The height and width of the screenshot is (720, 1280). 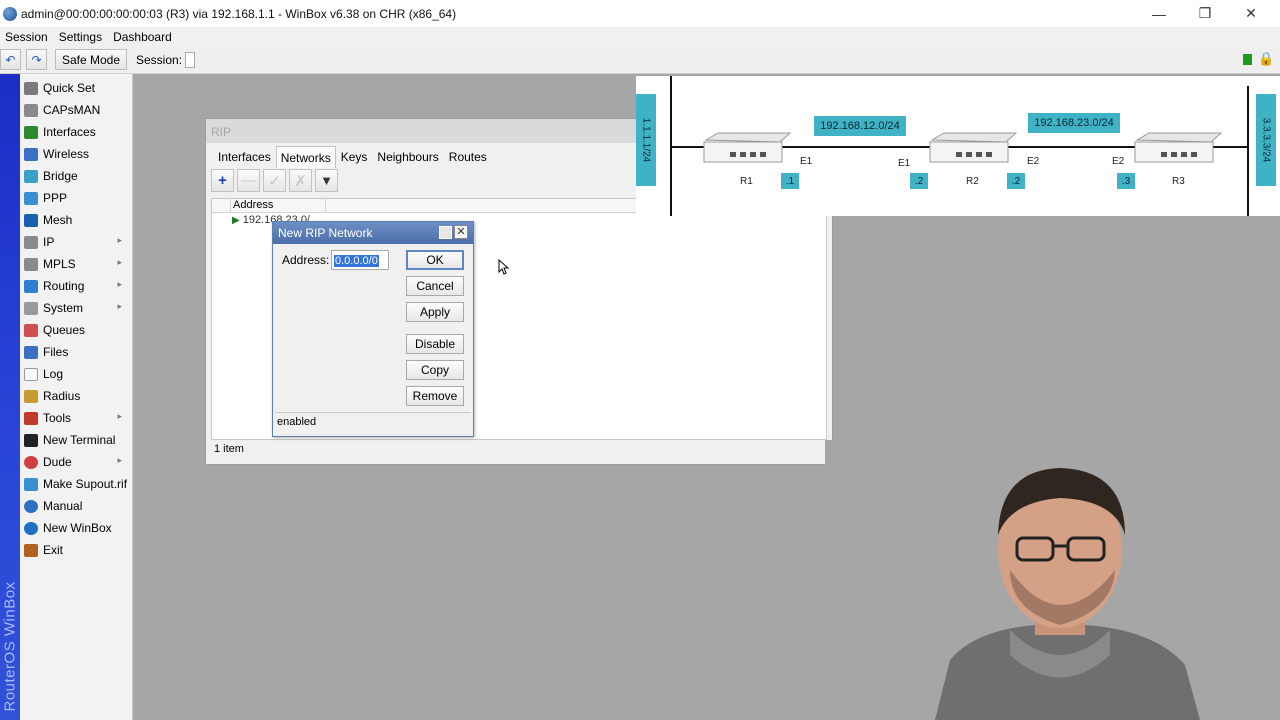 I want to click on sidebar-item-mpls: MPLS ▸, so click(x=76, y=264).